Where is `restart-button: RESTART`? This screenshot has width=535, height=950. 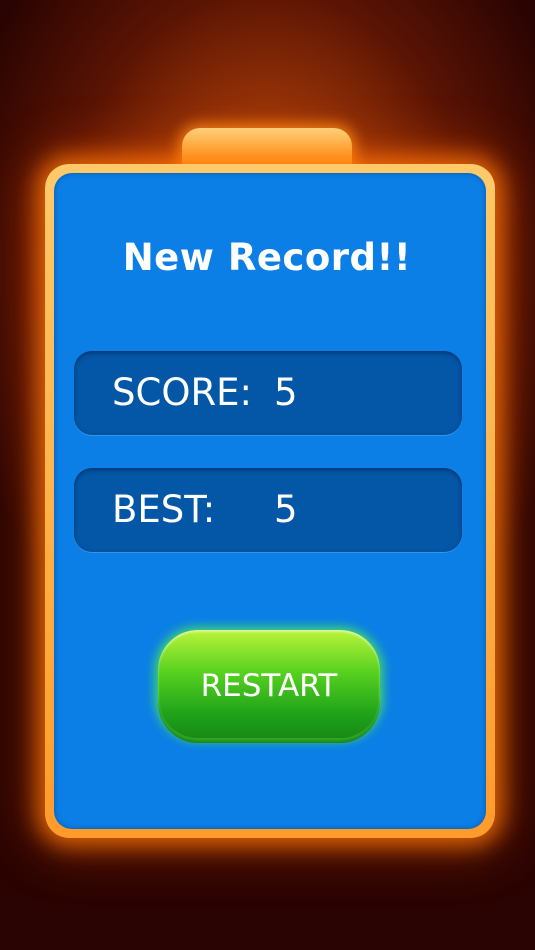
restart-button: RESTART is located at coordinates (269, 684).